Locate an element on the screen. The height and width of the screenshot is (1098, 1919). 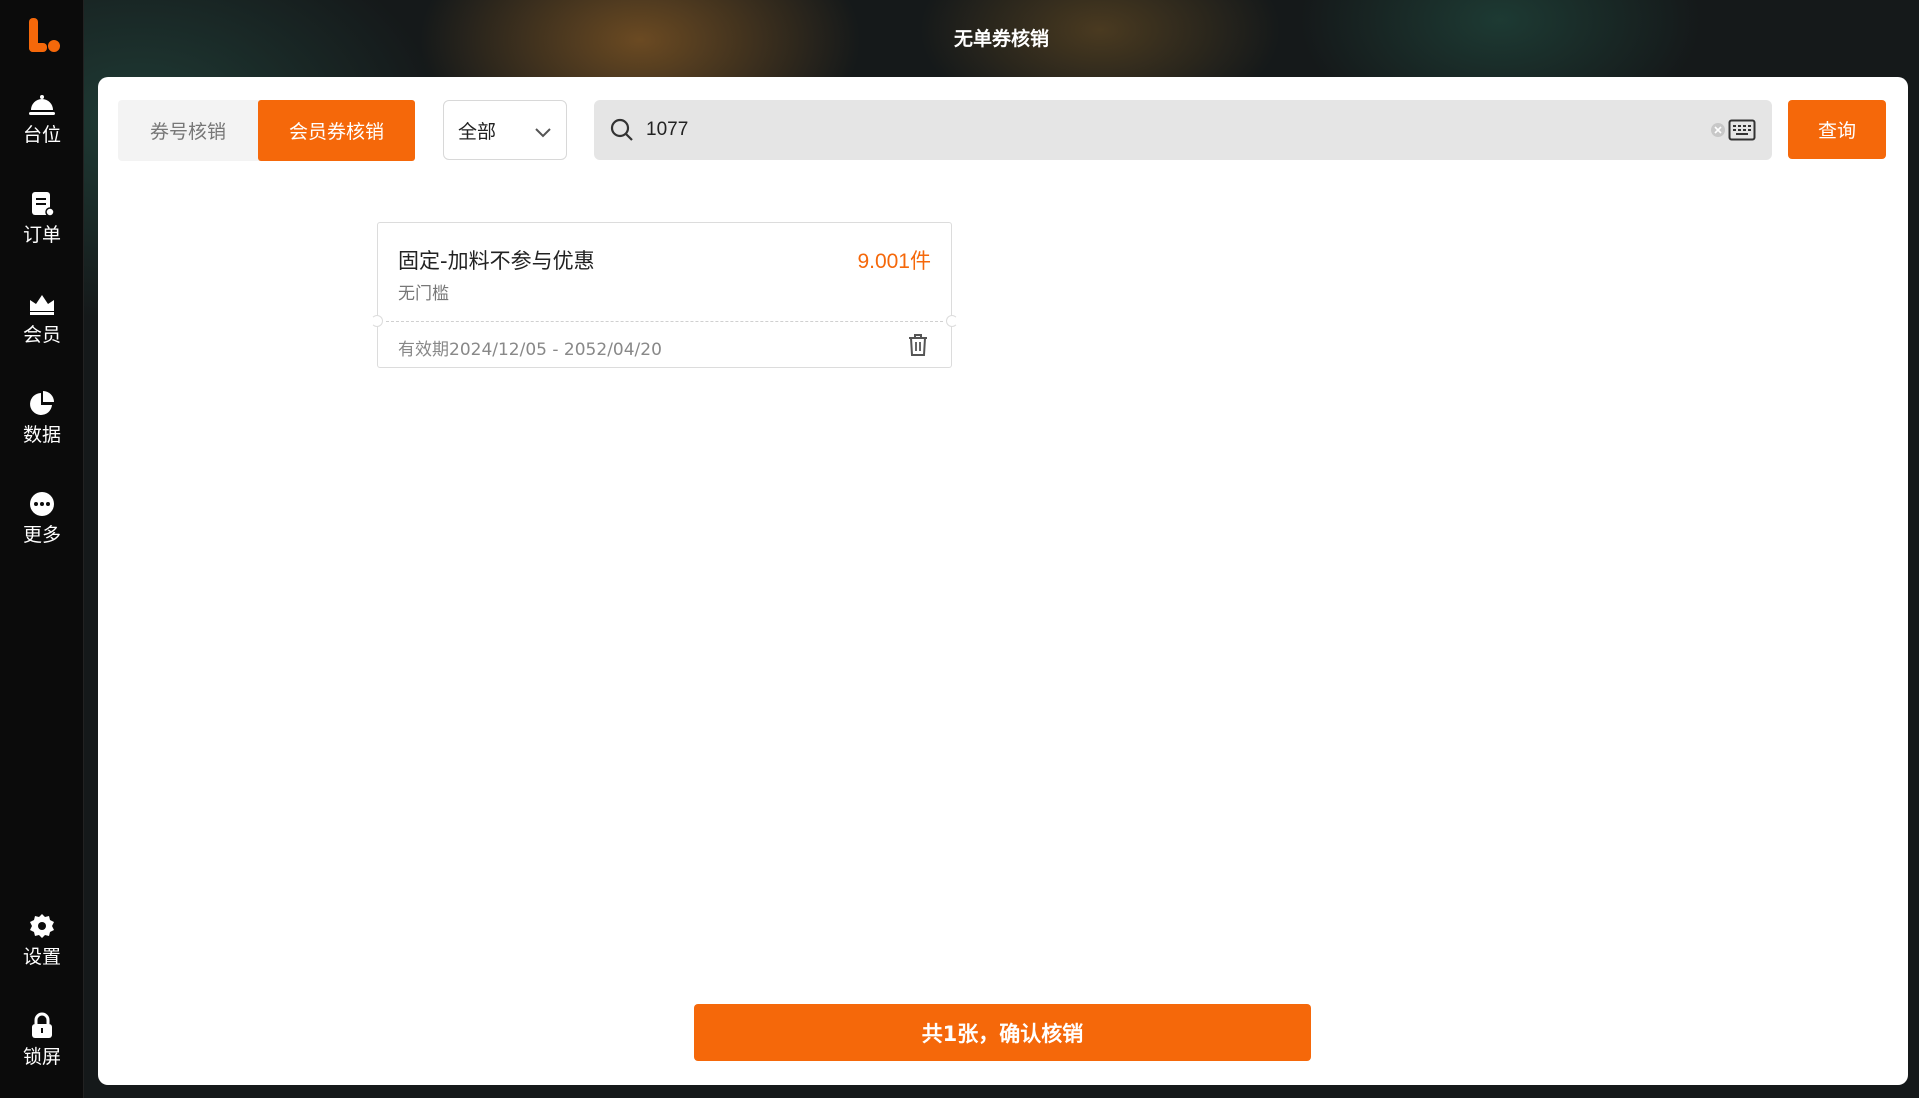
member-crown-icon is located at coordinates (42, 304).